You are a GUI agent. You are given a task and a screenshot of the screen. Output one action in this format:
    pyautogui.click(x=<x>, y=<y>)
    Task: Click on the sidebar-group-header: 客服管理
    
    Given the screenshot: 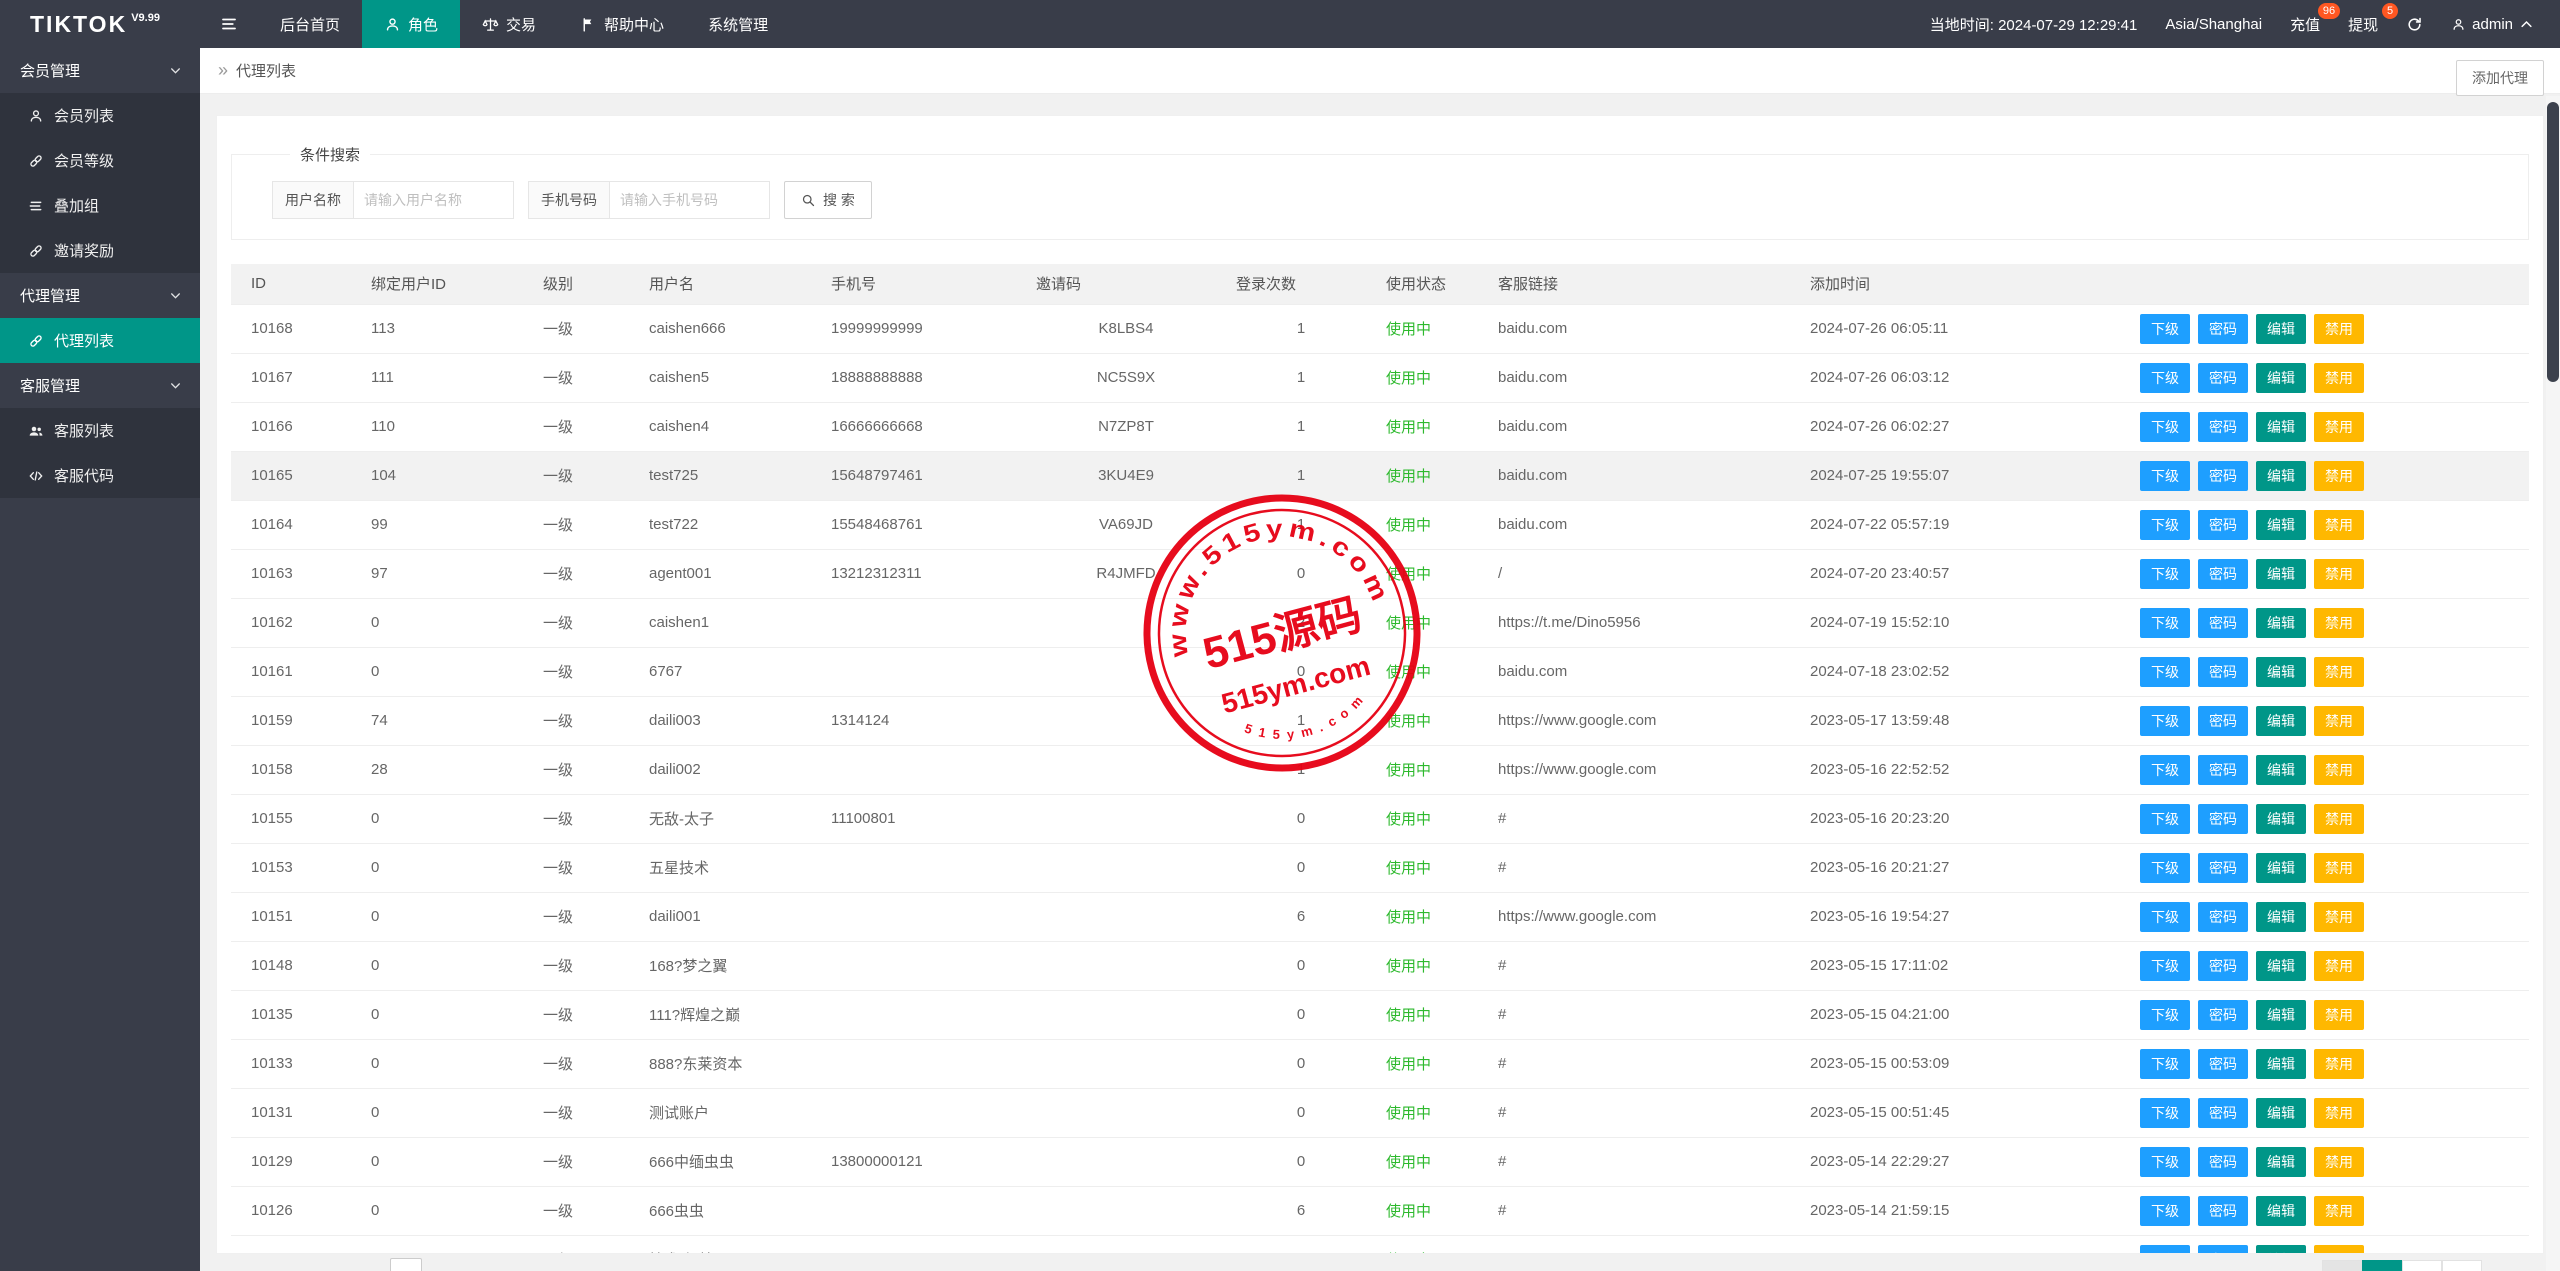 What is the action you would take?
    pyautogui.click(x=100, y=385)
    